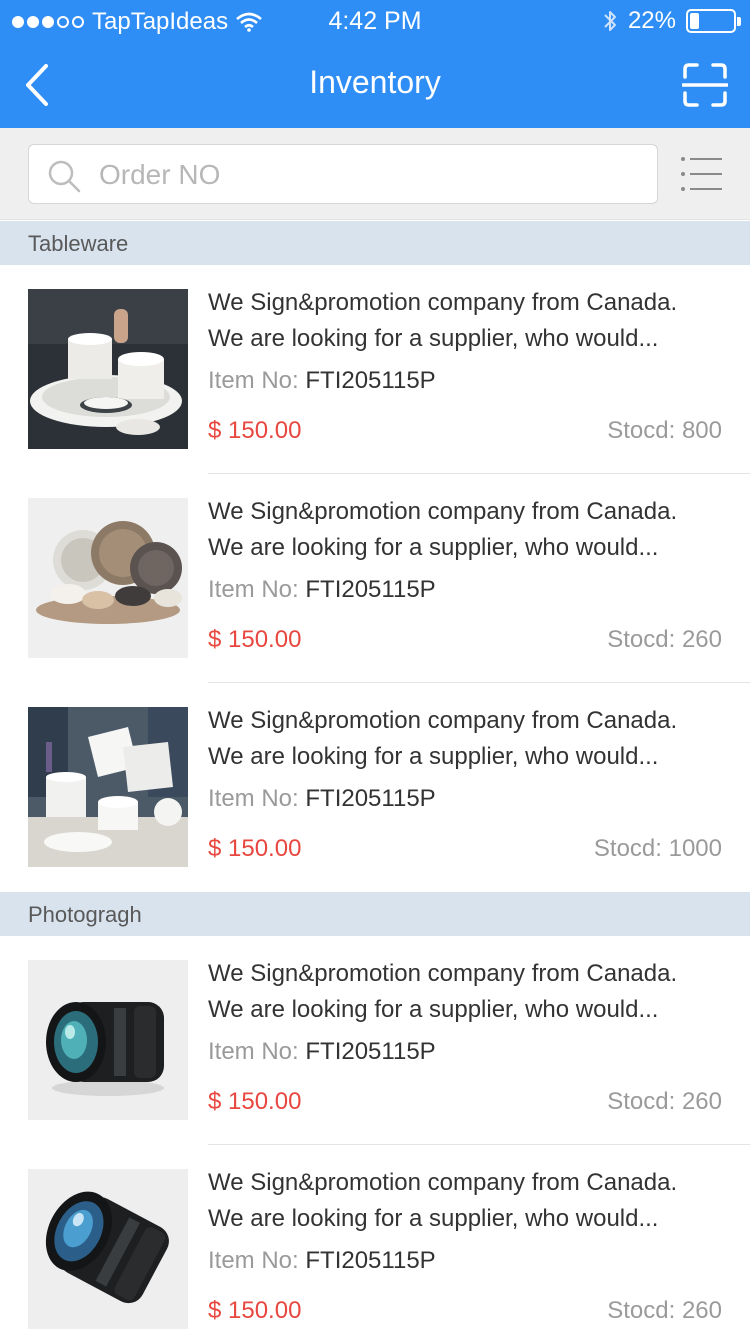 Image resolution: width=750 pixels, height=1334 pixels. I want to click on product-image-camera-lens-angled, so click(108, 1249).